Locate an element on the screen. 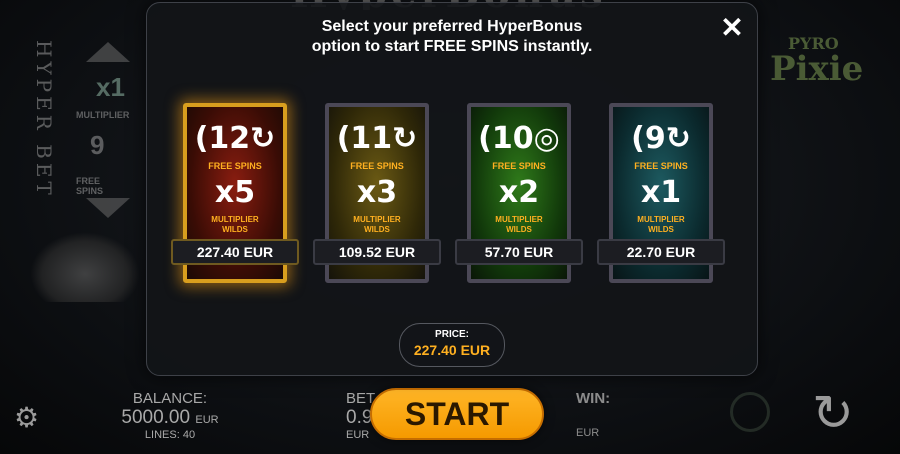 The width and height of the screenshot is (900, 454). price-label: PRICE: is located at coordinates (452, 334).